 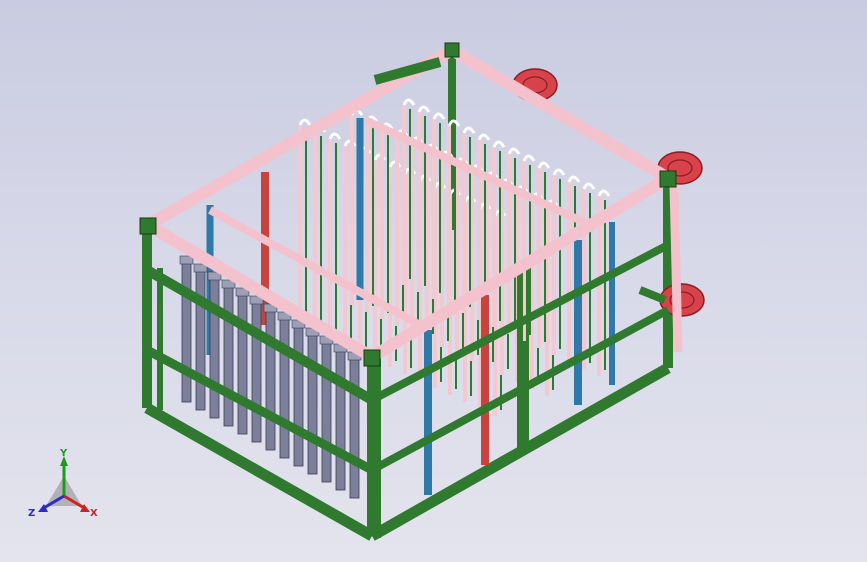 I want to click on z-axis-label: Z, so click(x=31, y=513).